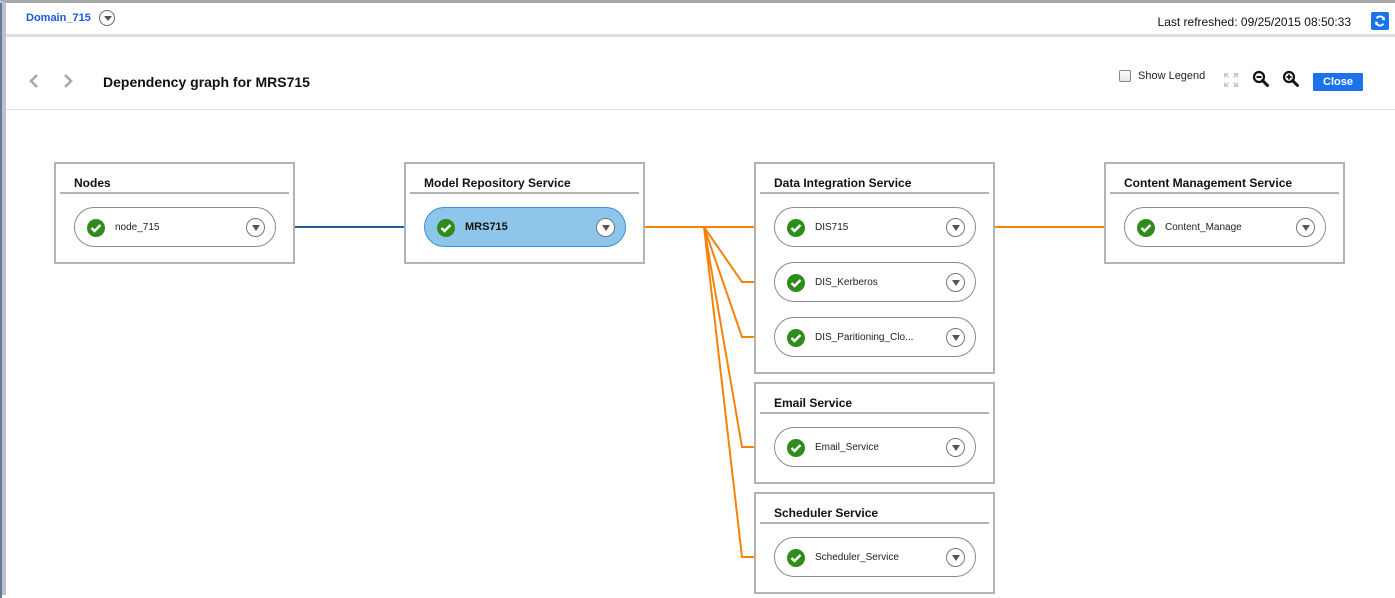 This screenshot has height=598, width=1395. Describe the element at coordinates (847, 447) in the screenshot. I see `node-label: Email_Service` at that location.